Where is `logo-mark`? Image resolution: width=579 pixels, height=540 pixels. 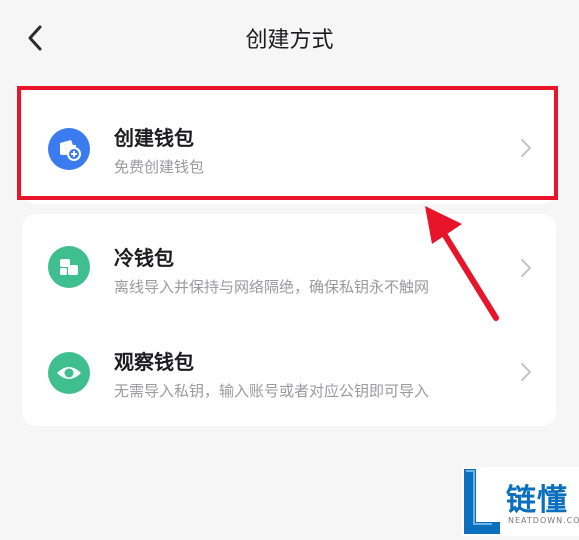 logo-mark is located at coordinates (482, 501).